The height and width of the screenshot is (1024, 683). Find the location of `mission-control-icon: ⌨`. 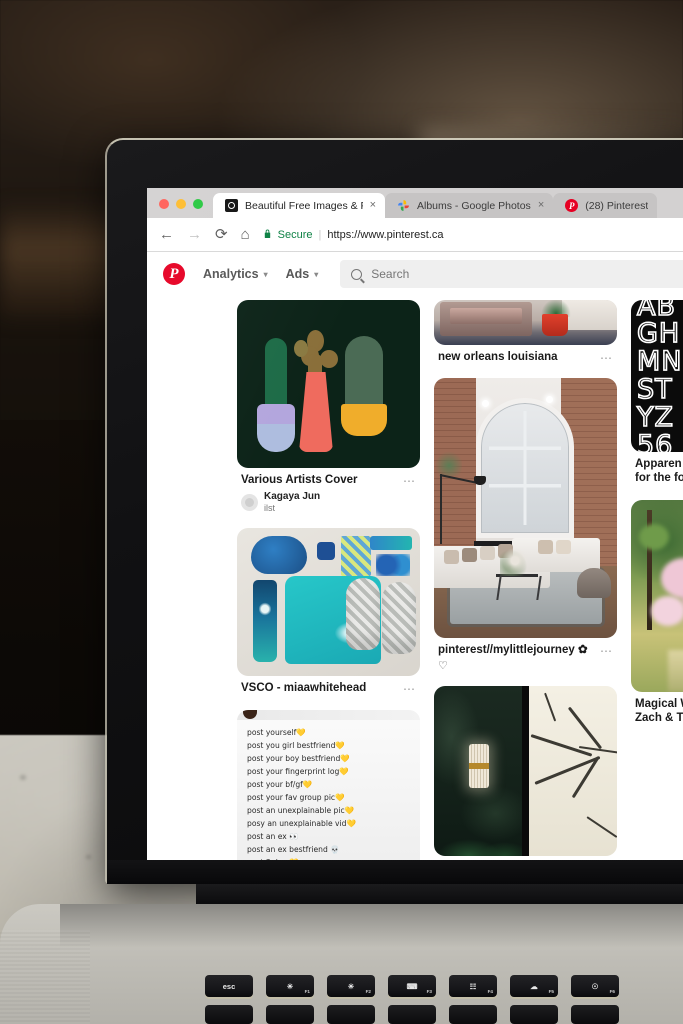

mission-control-icon: ⌨ is located at coordinates (412, 986).